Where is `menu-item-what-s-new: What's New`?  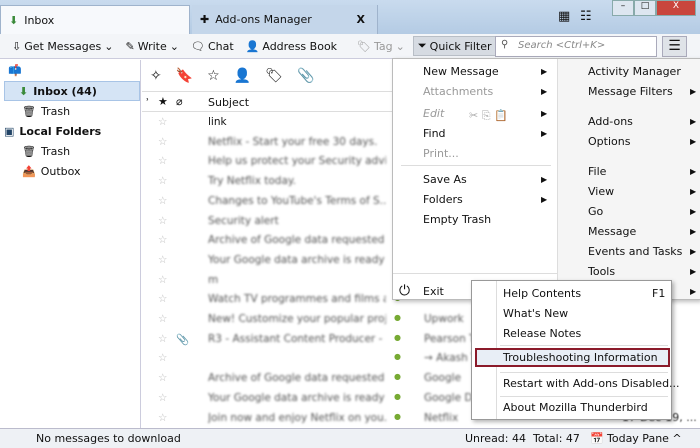 menu-item-what-s-new: What's New is located at coordinates (535, 313).